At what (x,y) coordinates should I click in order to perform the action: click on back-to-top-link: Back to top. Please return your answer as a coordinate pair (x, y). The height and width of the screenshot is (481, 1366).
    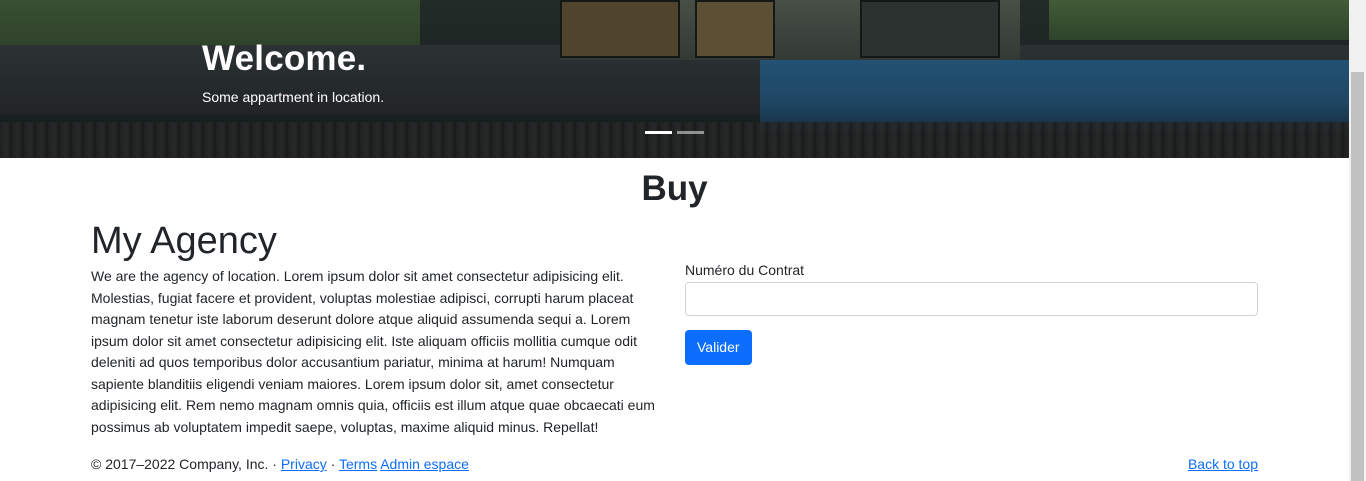
    Looking at the image, I should click on (1223, 464).